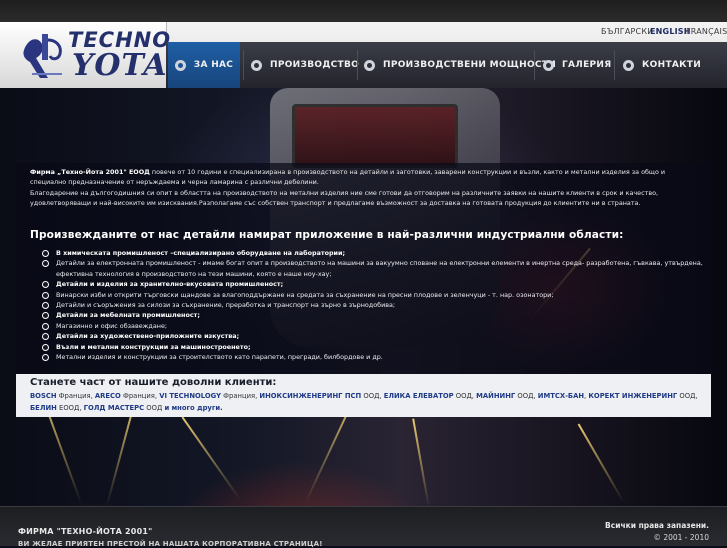 The image size is (727, 548). Describe the element at coordinates (108, 396) in the screenshot. I see `client-link-areco: ARECO` at that location.